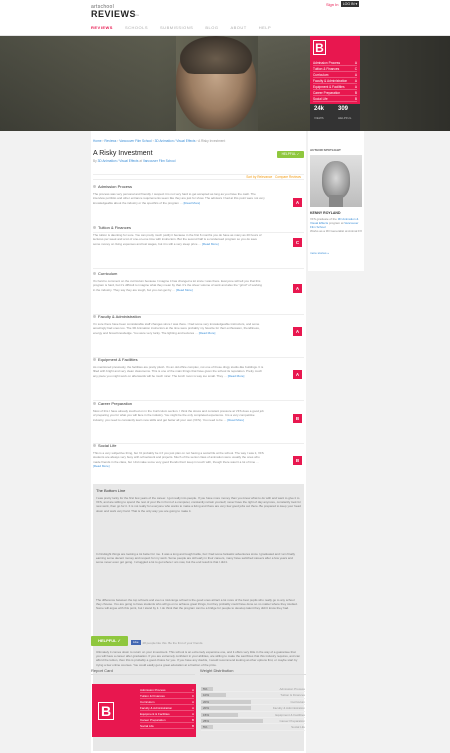 This screenshot has height=753, width=450. Describe the element at coordinates (298, 727) in the screenshot. I see `weight-label: Social Life` at that location.